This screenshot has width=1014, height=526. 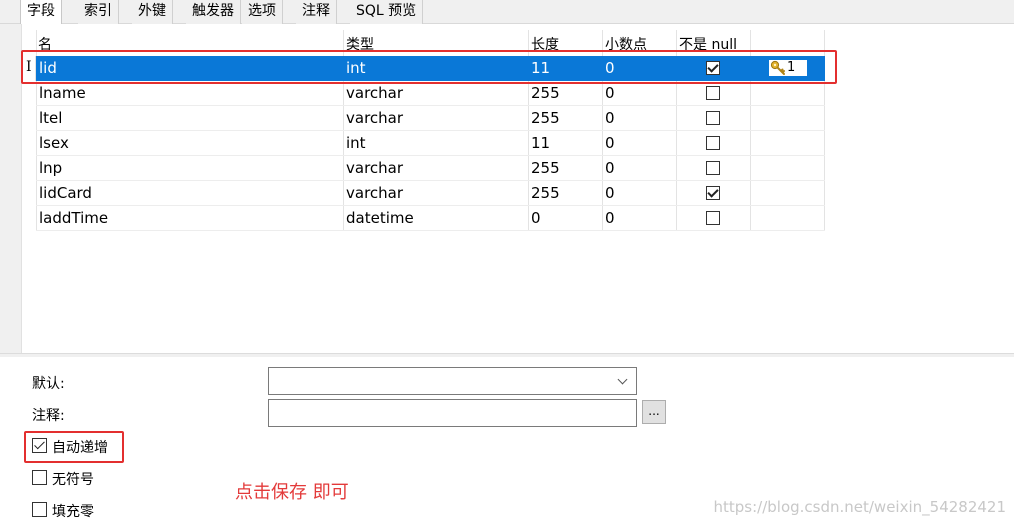 I want to click on tab-bar: 字段 索引 外键 触发器 选项 注释 SQL 预览, so click(x=507, y=12).